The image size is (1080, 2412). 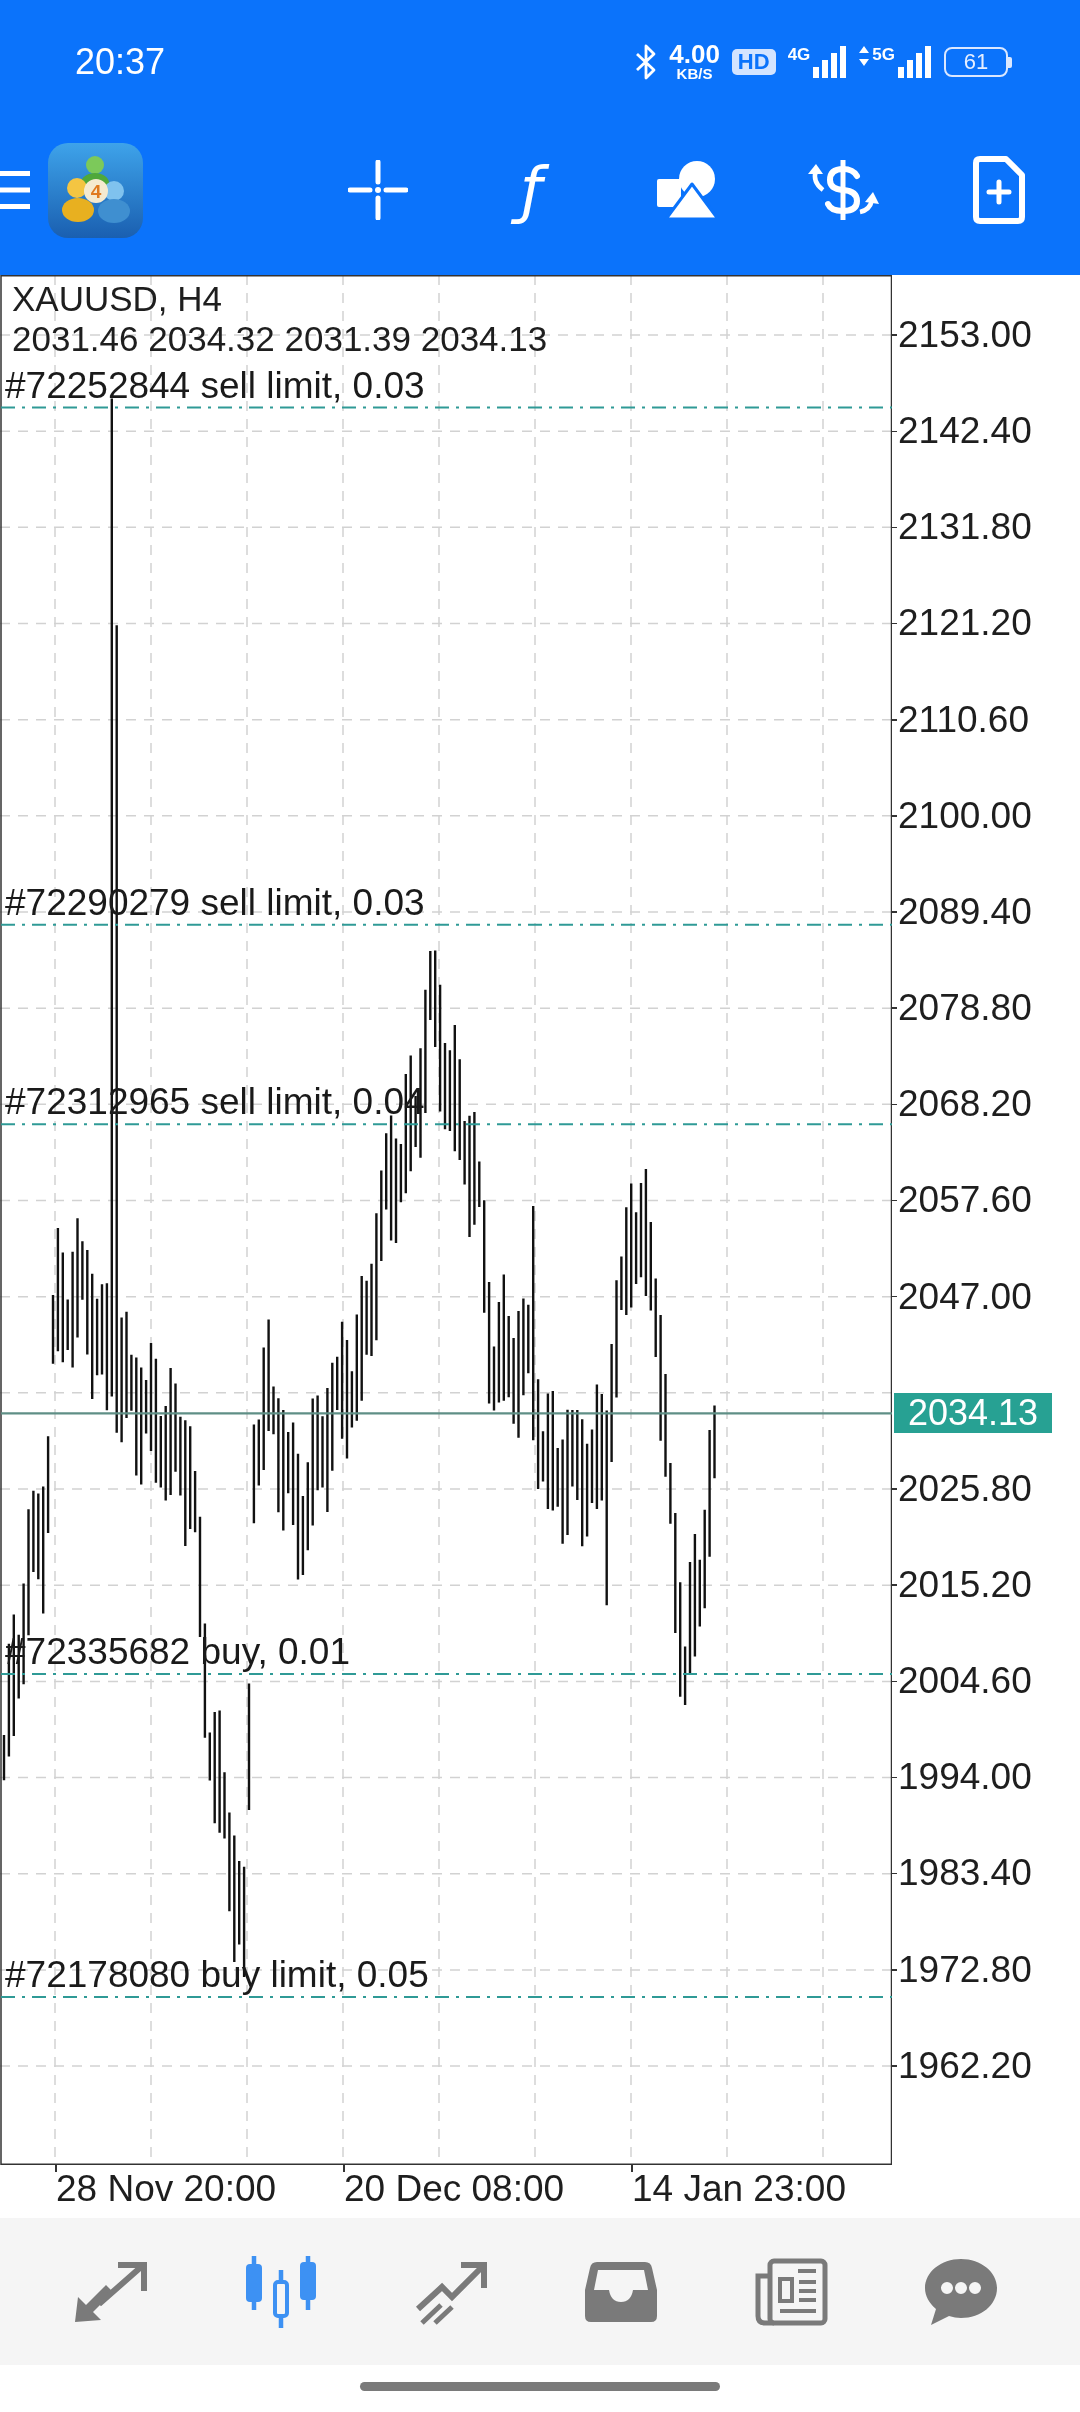 I want to click on network-type-label: 4G, so click(x=799, y=54).